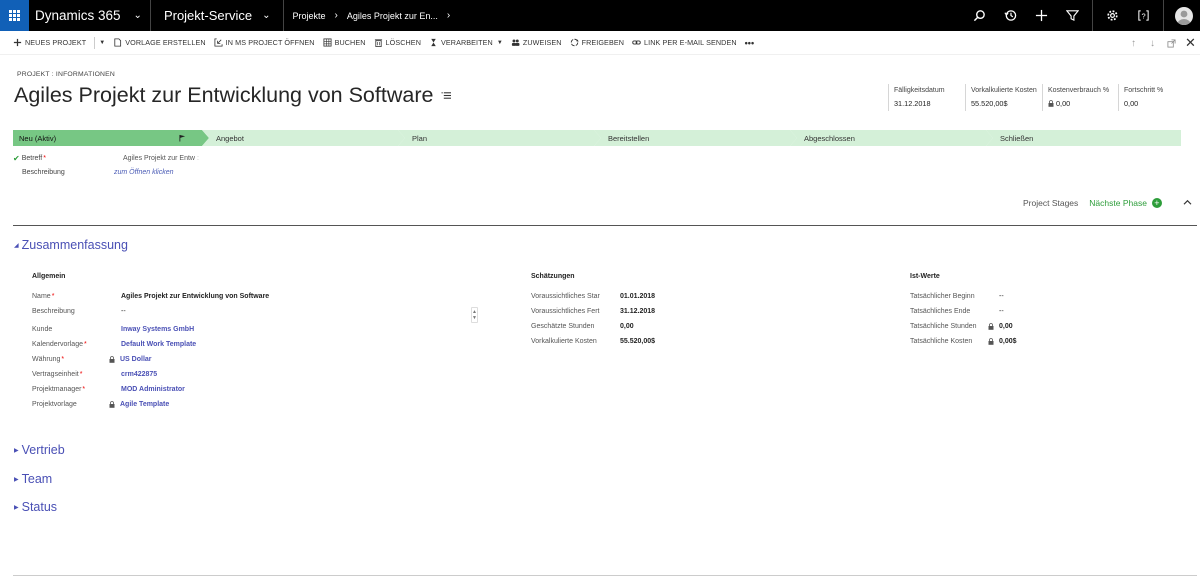 The width and height of the screenshot is (1200, 577). What do you see at coordinates (308, 16) in the screenshot?
I see `breadcrumb-item-projects: Projekte` at bounding box center [308, 16].